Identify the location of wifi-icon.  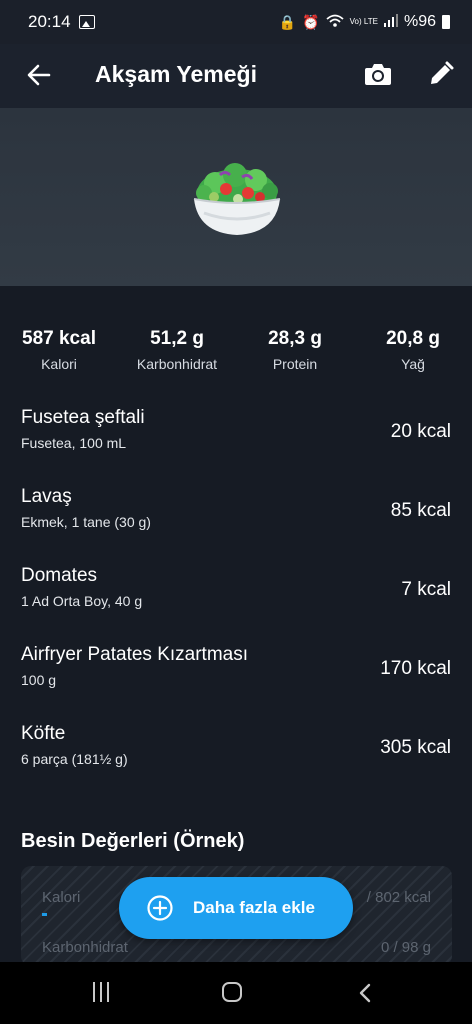
(335, 22).